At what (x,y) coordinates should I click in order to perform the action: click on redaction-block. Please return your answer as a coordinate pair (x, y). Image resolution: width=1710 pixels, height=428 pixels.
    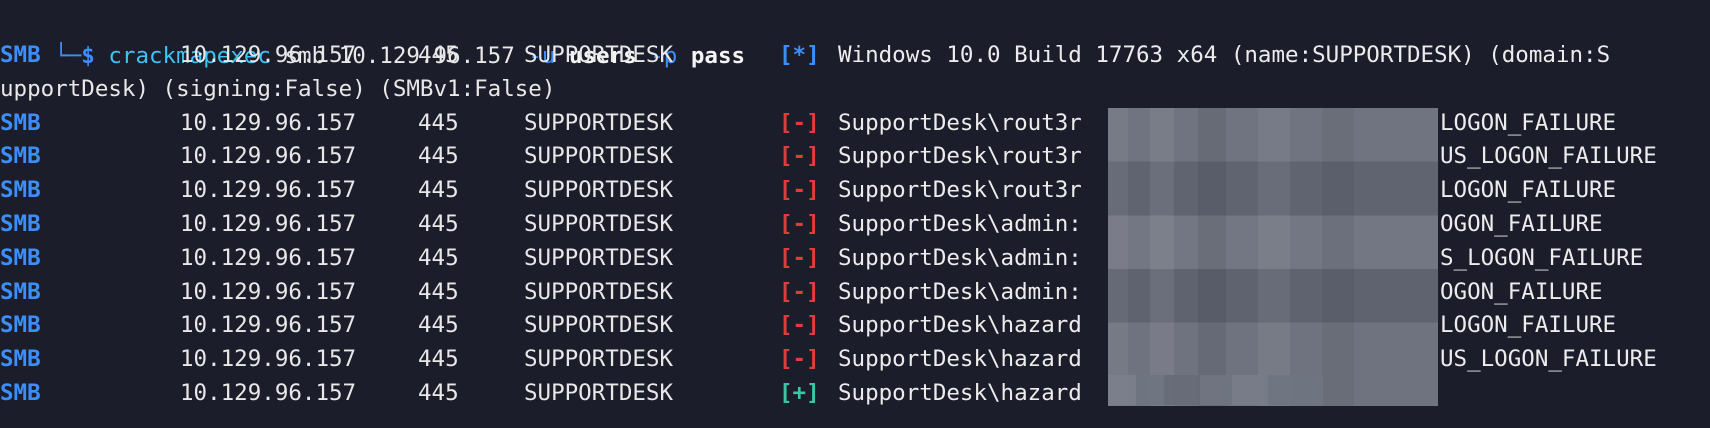
    Looking at the image, I should click on (1273, 257).